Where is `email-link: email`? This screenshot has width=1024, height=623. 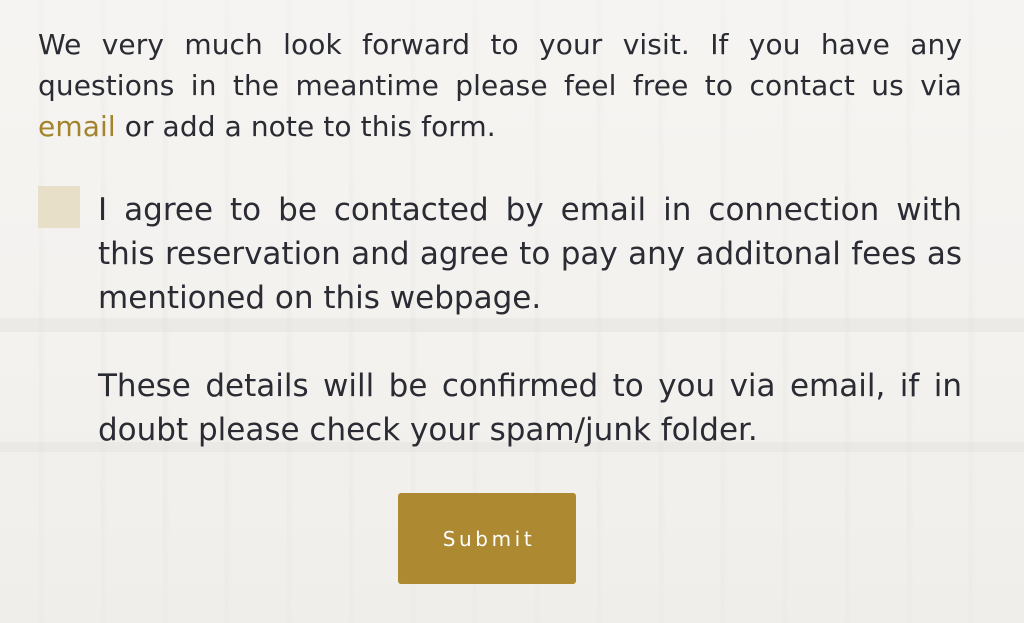
email-link: email is located at coordinates (77, 126).